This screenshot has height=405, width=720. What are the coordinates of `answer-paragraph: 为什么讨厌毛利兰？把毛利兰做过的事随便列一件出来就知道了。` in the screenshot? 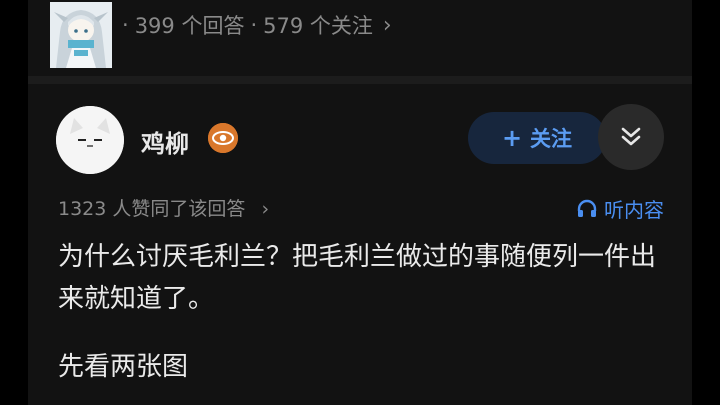 It's located at (357, 278).